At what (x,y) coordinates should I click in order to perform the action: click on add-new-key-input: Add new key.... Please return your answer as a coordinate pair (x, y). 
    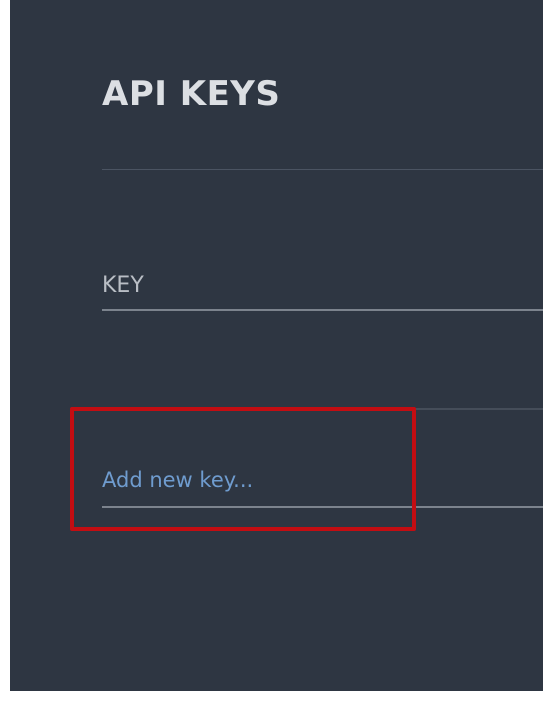
    Looking at the image, I should click on (177, 480).